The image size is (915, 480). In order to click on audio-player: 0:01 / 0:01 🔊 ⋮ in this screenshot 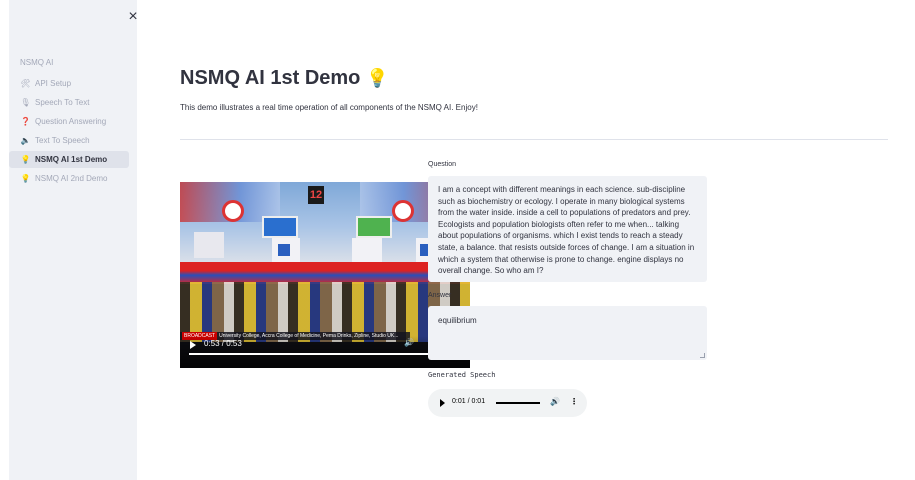, I will do `click(507, 403)`.